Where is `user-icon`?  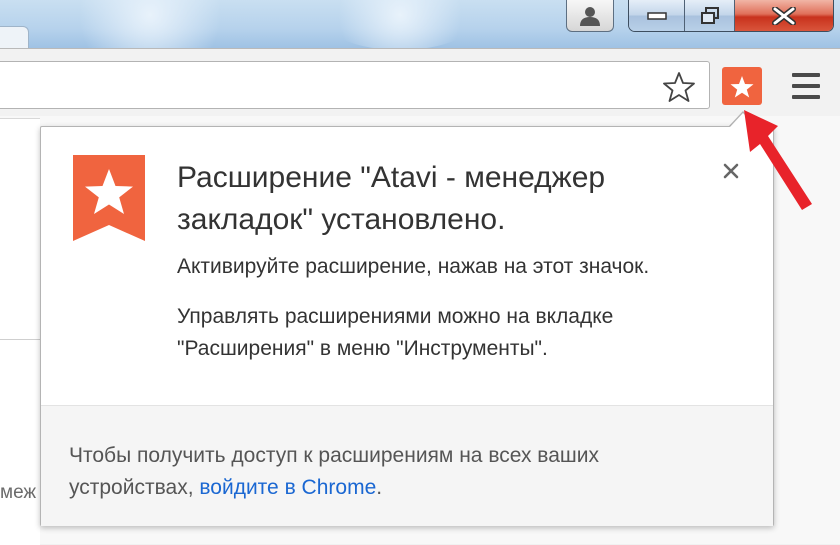
user-icon is located at coordinates (590, 16).